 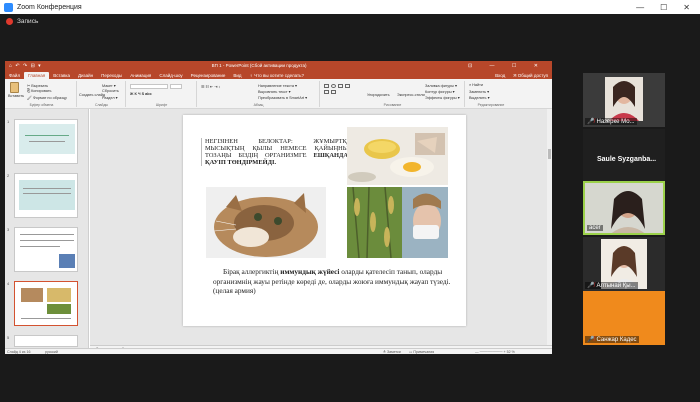 What do you see at coordinates (39, 91) in the screenshot?
I see `copy-button: ⎘ Копировать` at bounding box center [39, 91].